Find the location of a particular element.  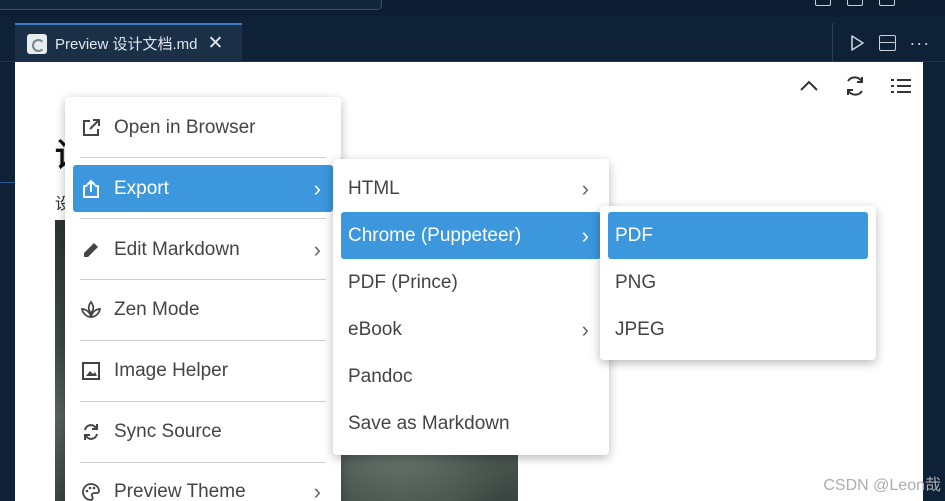

menu-item-label: Image Helper is located at coordinates (171, 370).